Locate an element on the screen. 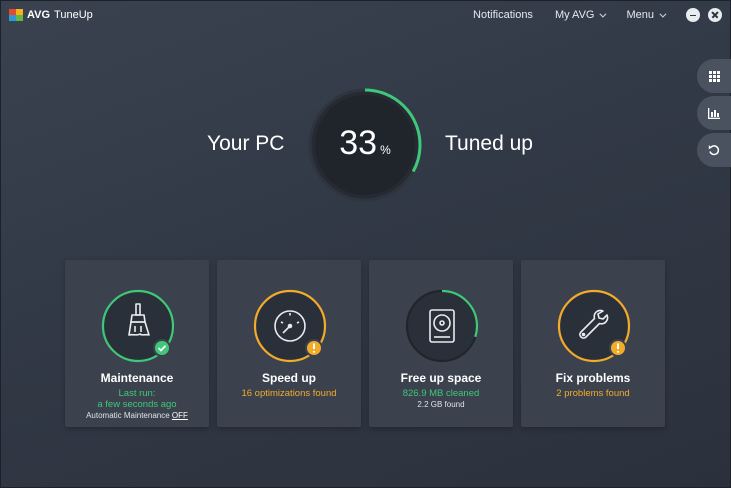  top-nav: Notifications My AVG Menu is located at coordinates (602, 15).